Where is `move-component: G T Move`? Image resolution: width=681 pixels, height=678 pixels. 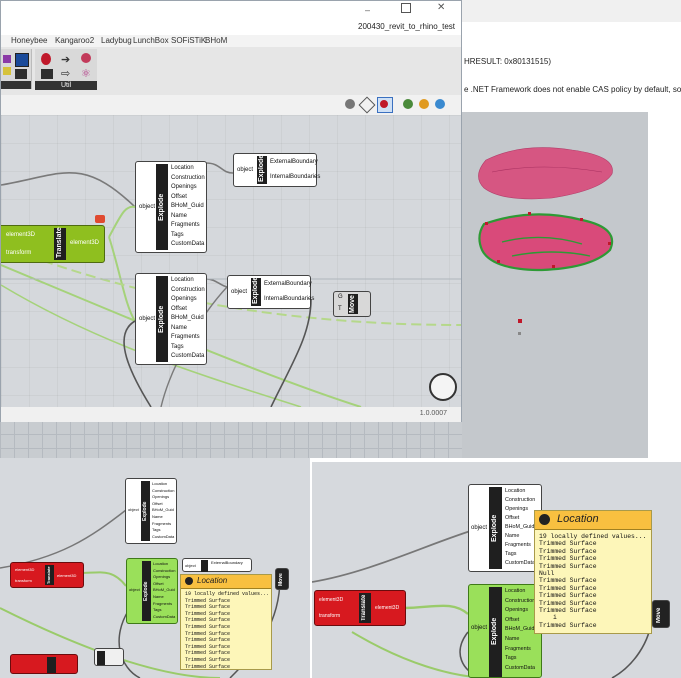 move-component: G T Move is located at coordinates (352, 304).